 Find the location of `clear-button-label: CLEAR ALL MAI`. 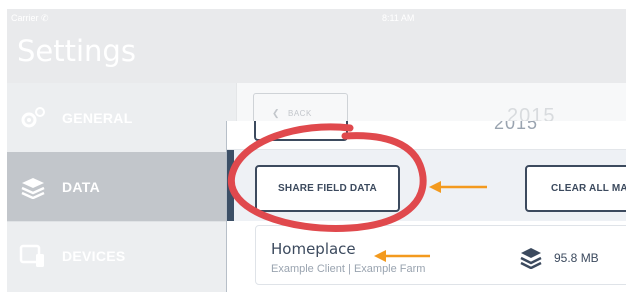

clear-button-label: CLEAR ALL MAI is located at coordinates (588, 188).